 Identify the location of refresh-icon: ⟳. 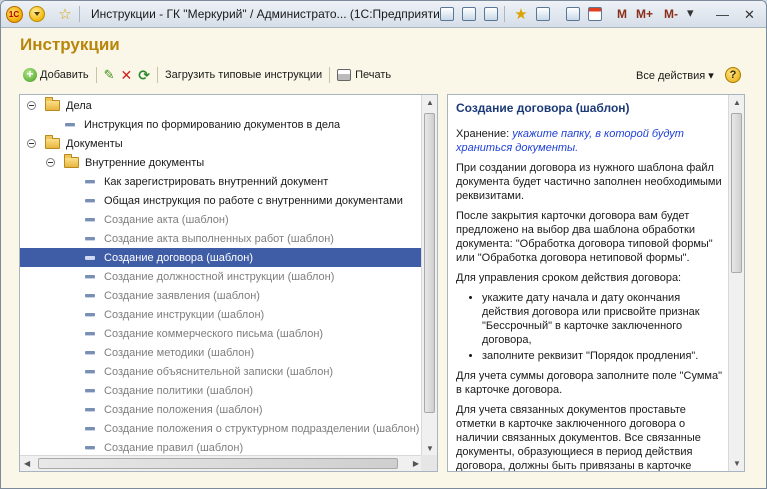
(144, 74).